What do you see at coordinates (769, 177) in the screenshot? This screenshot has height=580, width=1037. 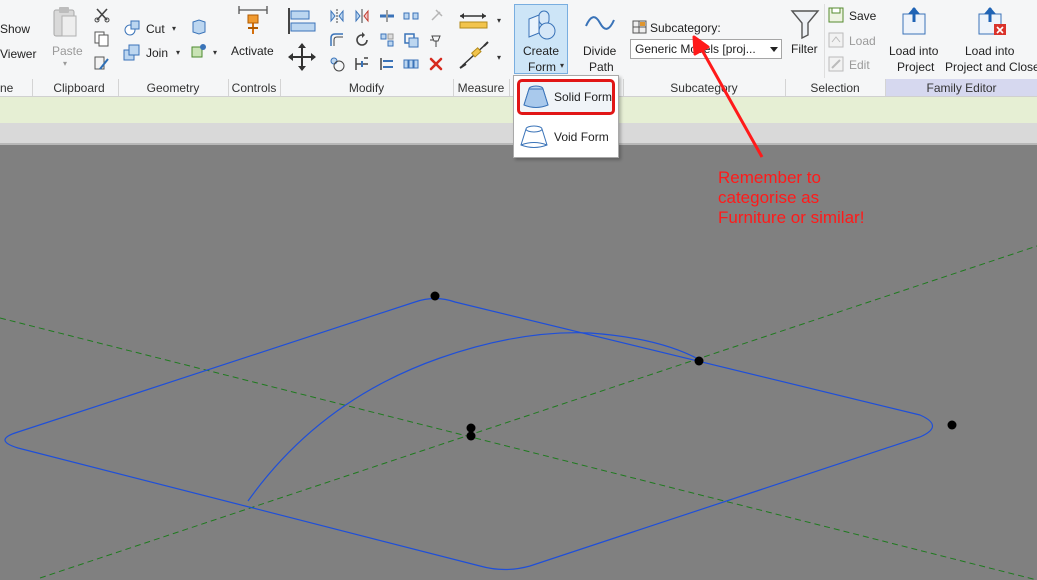 I see `annotation-line-1: Remember to` at bounding box center [769, 177].